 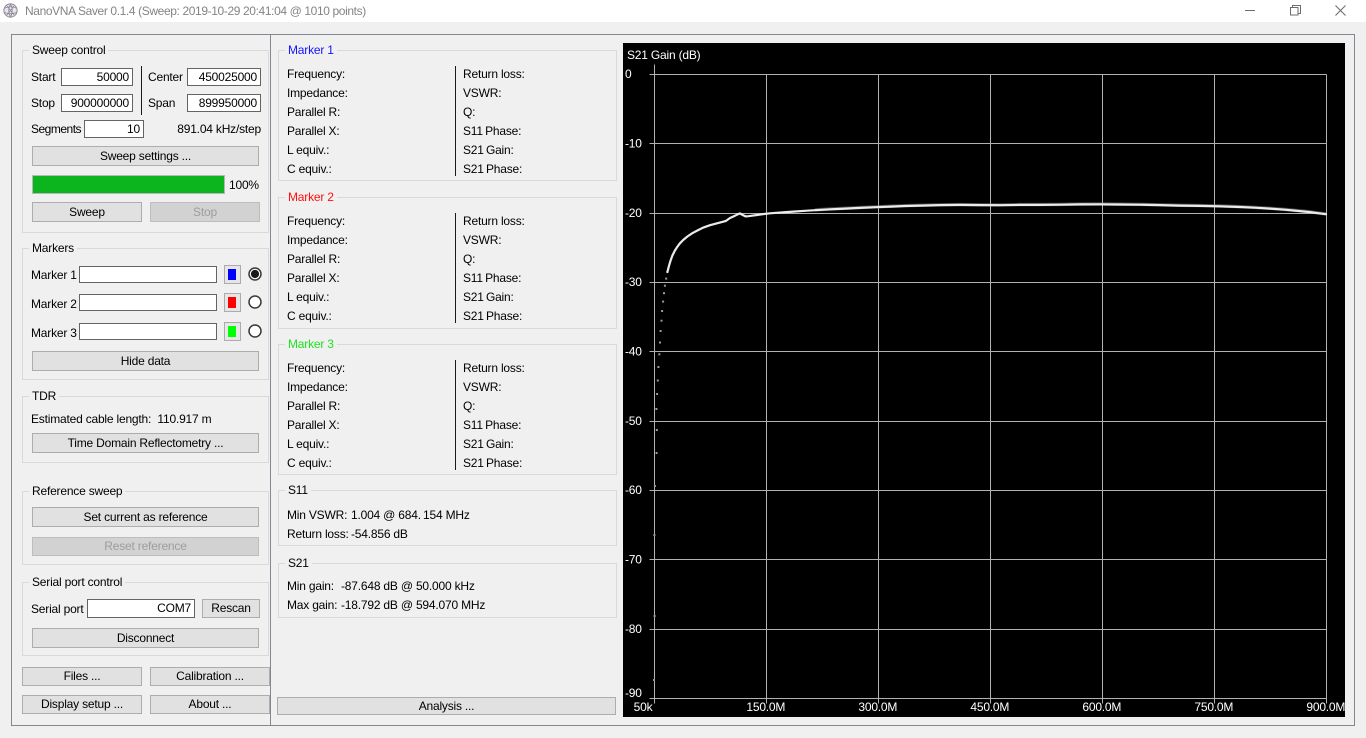 What do you see at coordinates (664, 55) in the screenshot?
I see `svg-text: S21 Gain (dB)` at bounding box center [664, 55].